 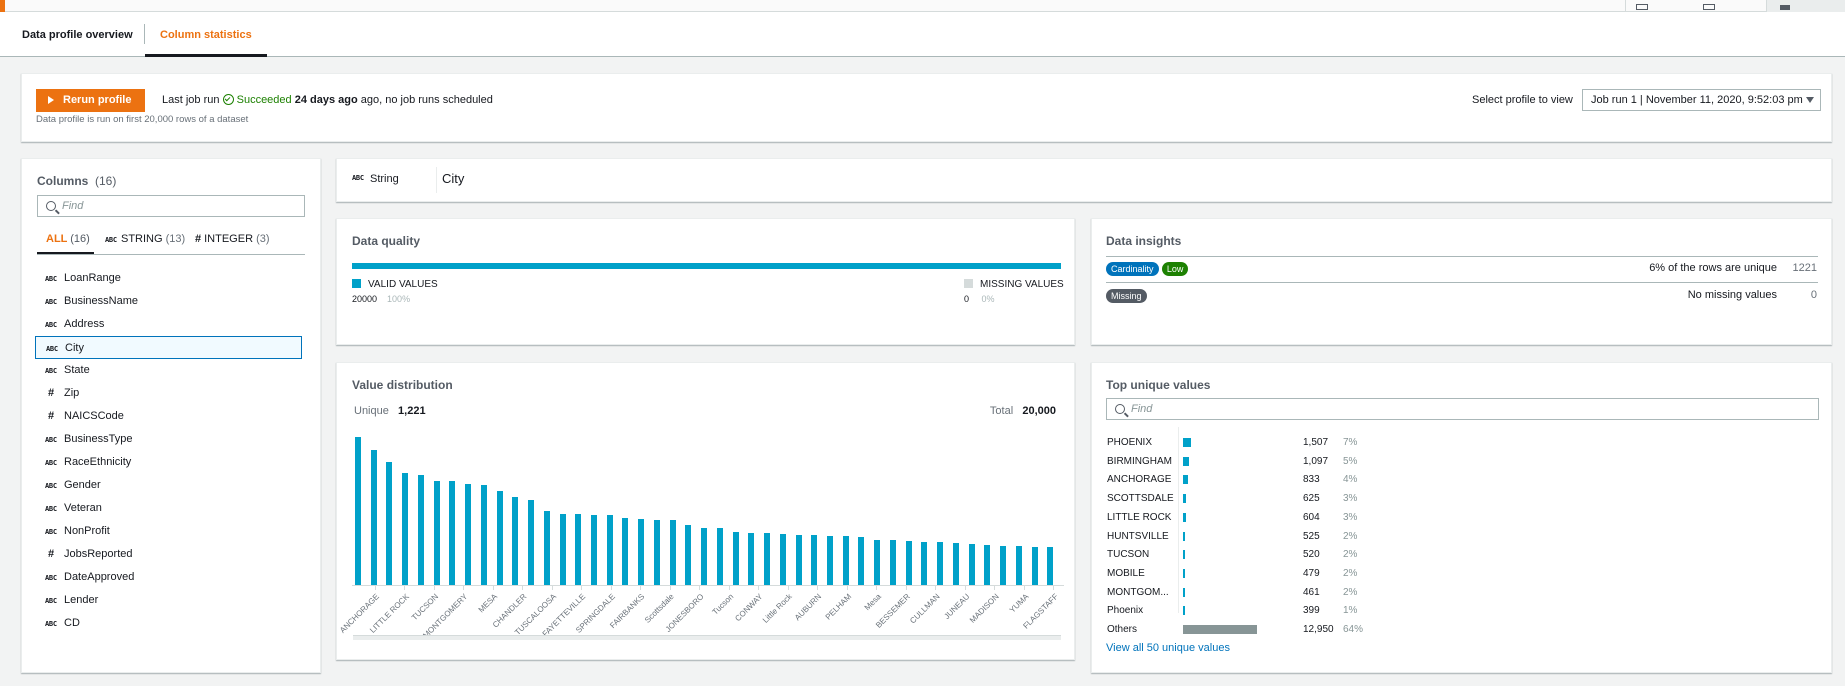 I want to click on string-type-icon: ABC, so click(x=52, y=349).